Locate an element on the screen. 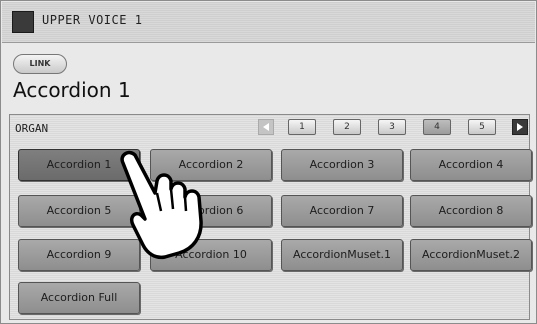  page-button-3: 3 is located at coordinates (392, 127).